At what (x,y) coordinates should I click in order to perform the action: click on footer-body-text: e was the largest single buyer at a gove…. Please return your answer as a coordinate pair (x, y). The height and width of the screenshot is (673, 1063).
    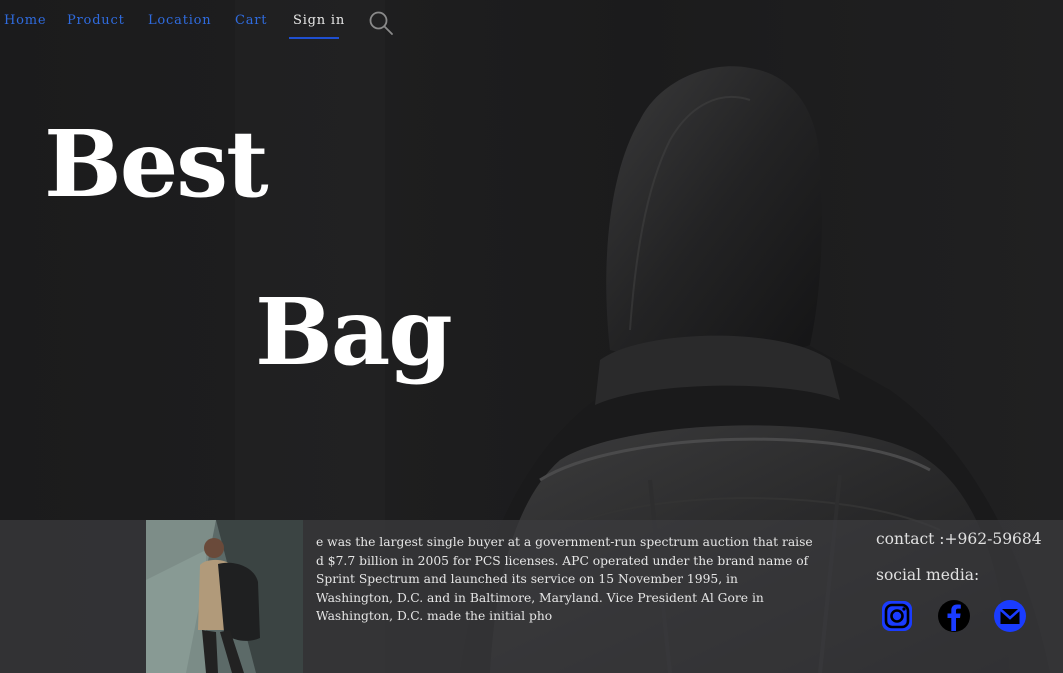
    Looking at the image, I should click on (564, 579).